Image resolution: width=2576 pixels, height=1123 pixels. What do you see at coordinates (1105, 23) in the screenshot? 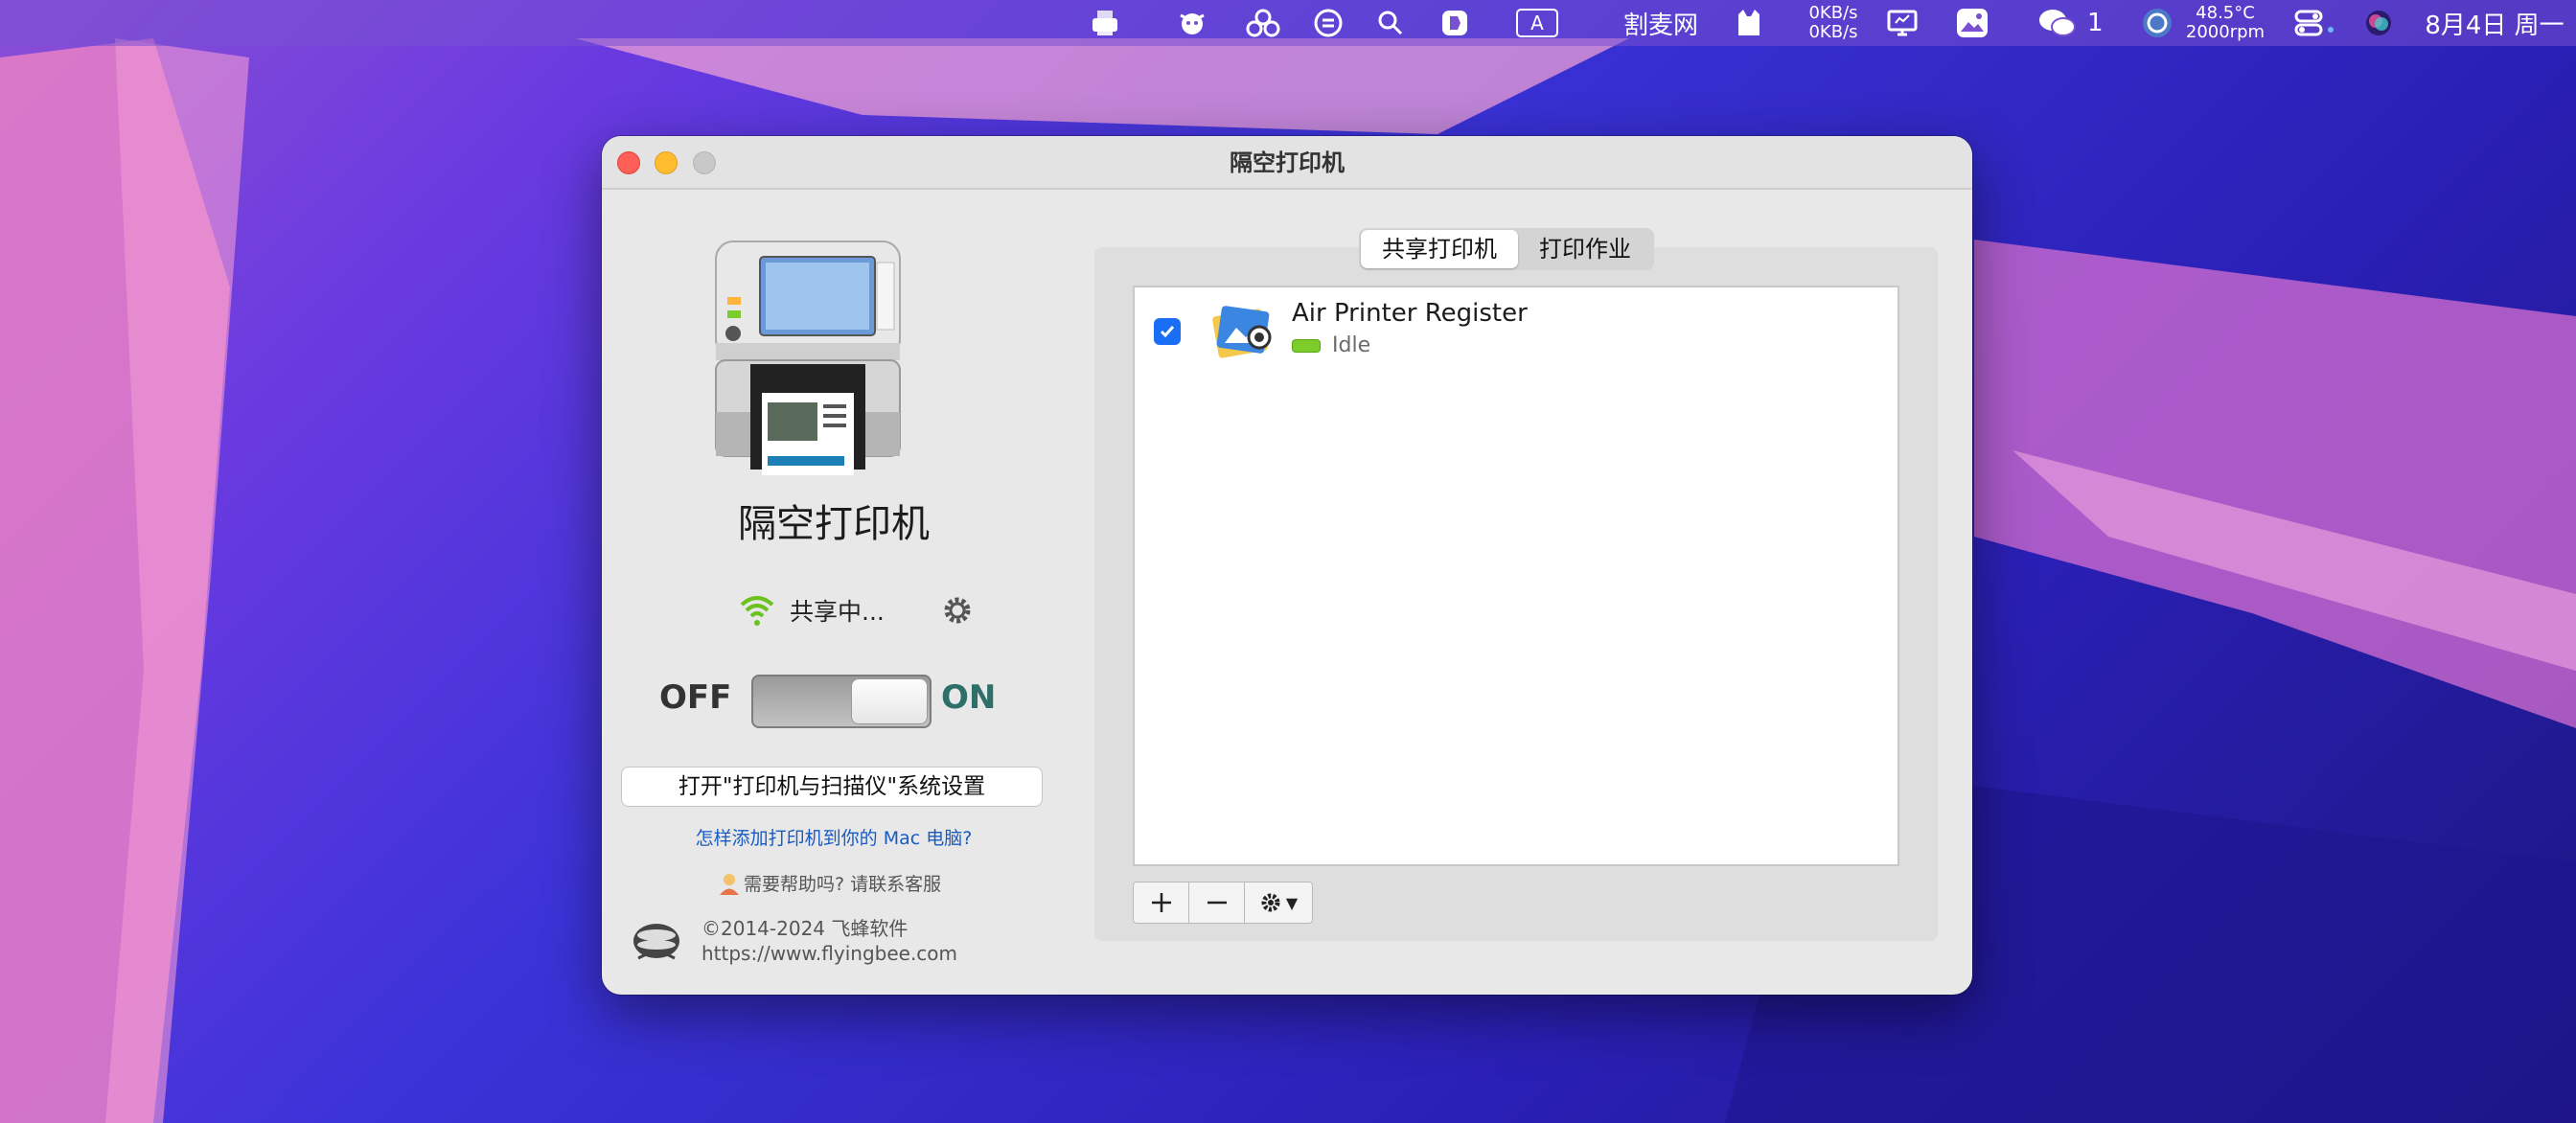
I see `printer-icon` at bounding box center [1105, 23].